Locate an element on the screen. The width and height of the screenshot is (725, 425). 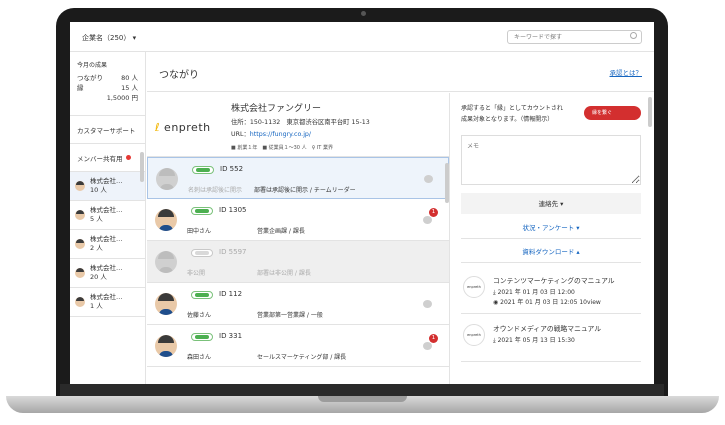
list-item: ID 1305 田中さん 営業企画課 / 課長 1 is located at coordinates (298, 220).